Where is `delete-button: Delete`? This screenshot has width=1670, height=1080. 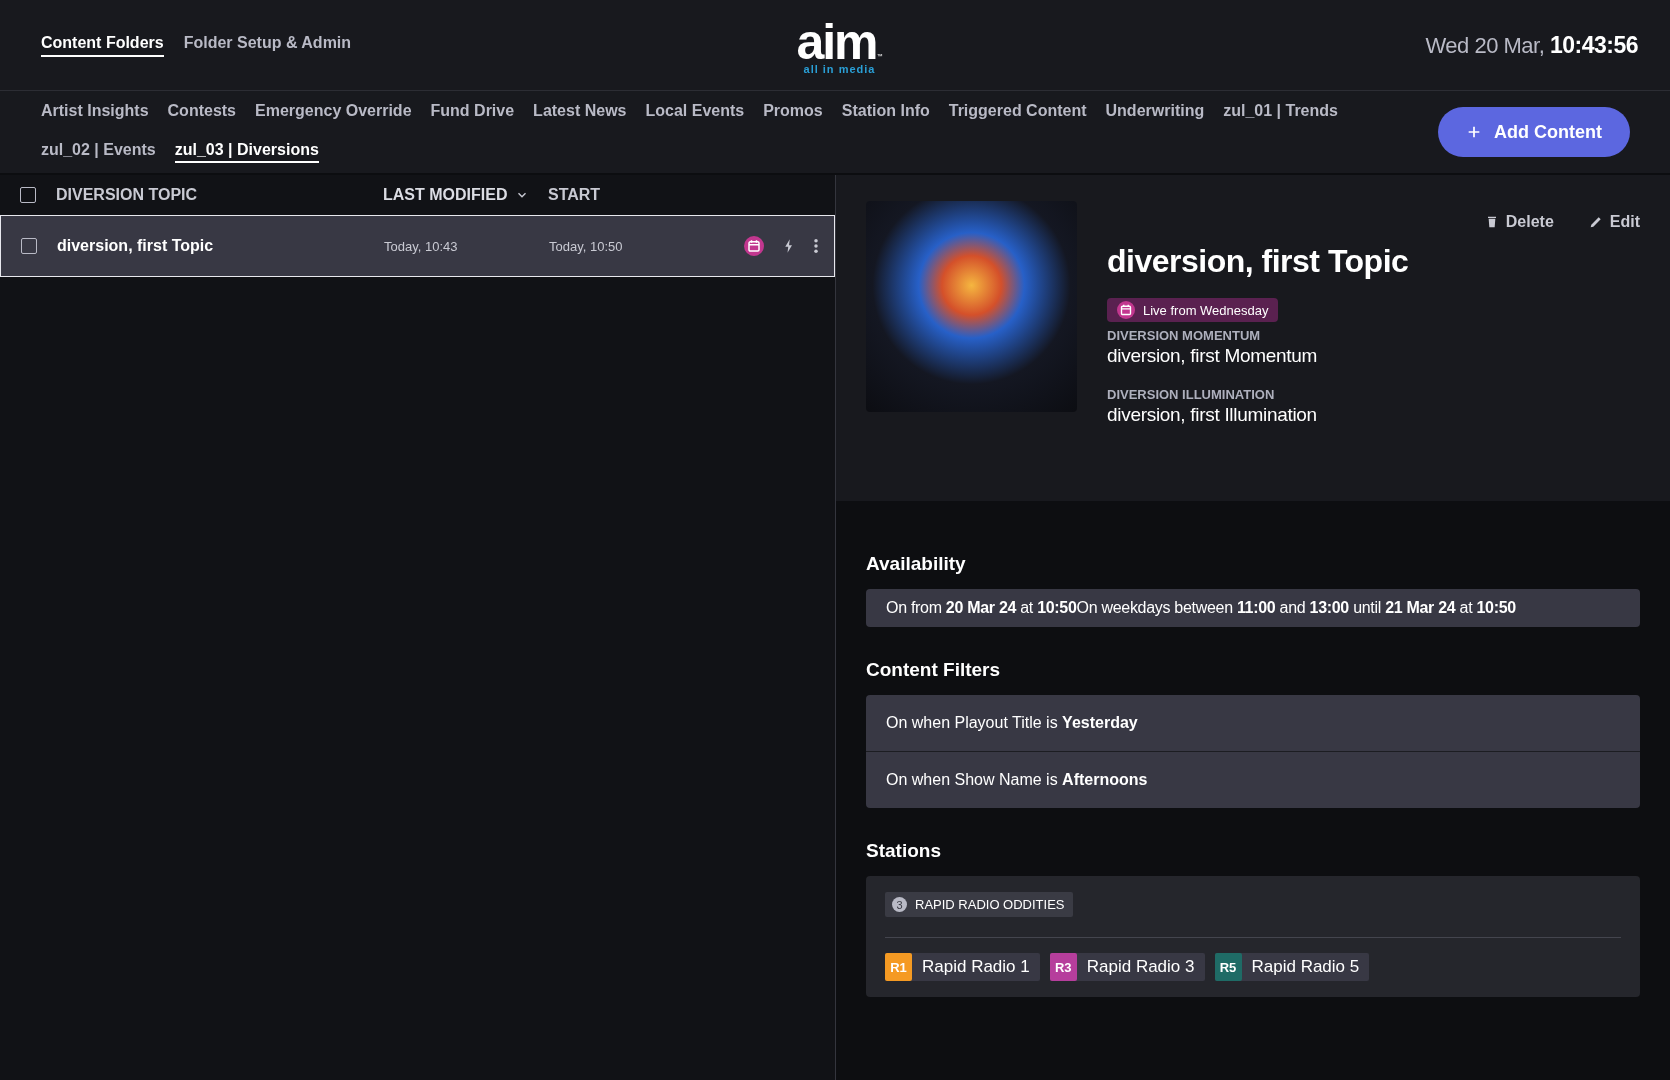 delete-button: Delete is located at coordinates (1518, 222).